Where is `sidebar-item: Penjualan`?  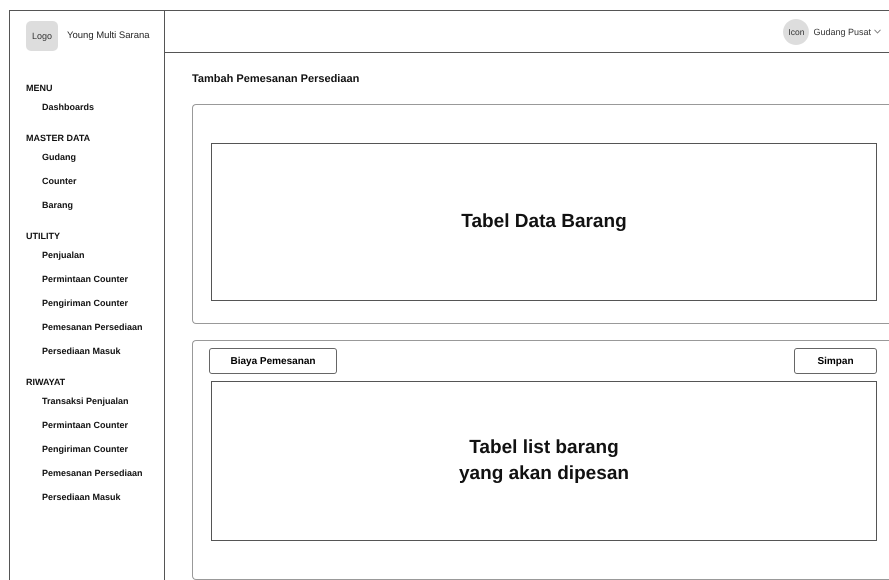
sidebar-item: Penjualan is located at coordinates (87, 259).